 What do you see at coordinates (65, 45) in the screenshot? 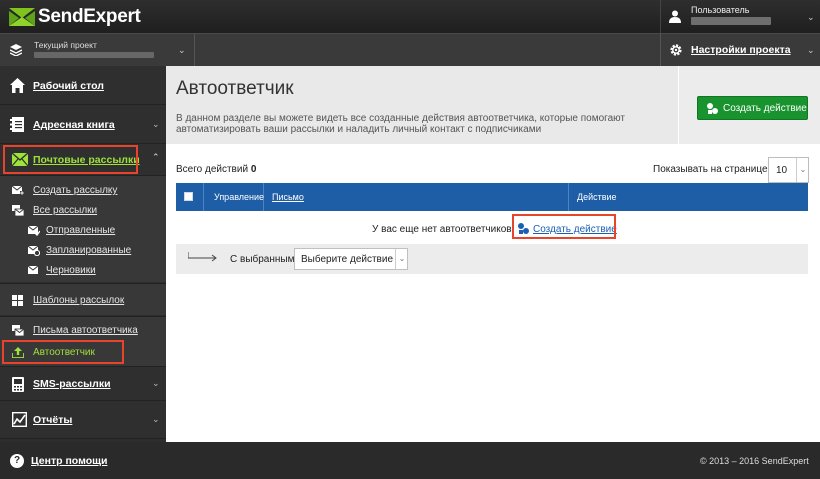
I see `project-label: Текущий проект` at bounding box center [65, 45].